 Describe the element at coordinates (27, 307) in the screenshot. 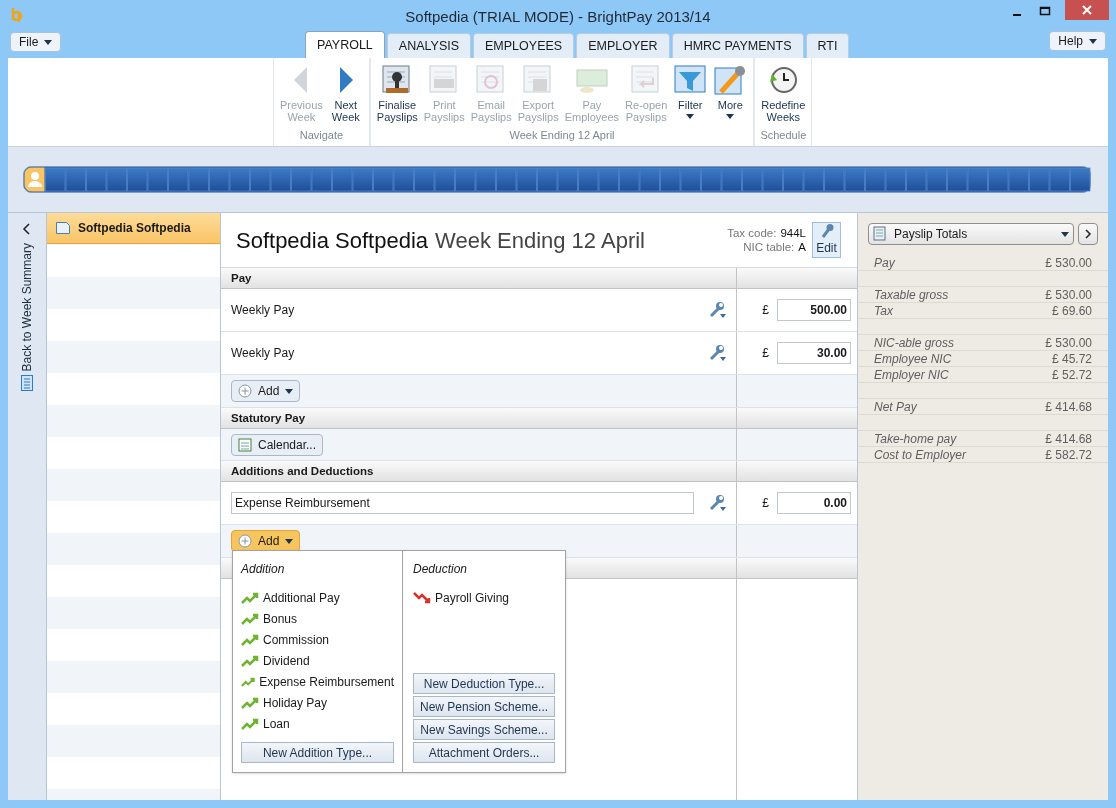

I see `back-to-week-summary-link: Back to Week Summary` at that location.